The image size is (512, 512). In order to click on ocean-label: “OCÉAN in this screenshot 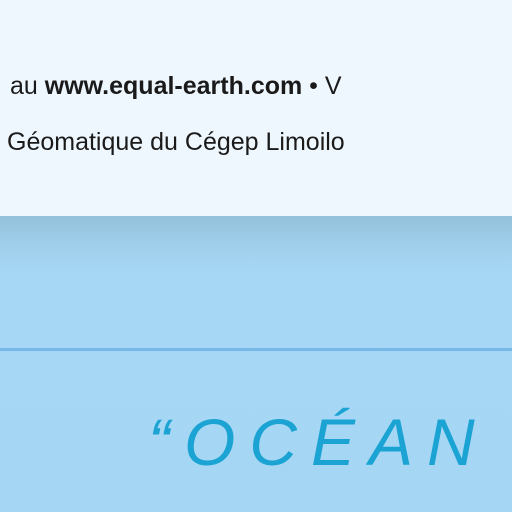, I will do `click(318, 442)`.